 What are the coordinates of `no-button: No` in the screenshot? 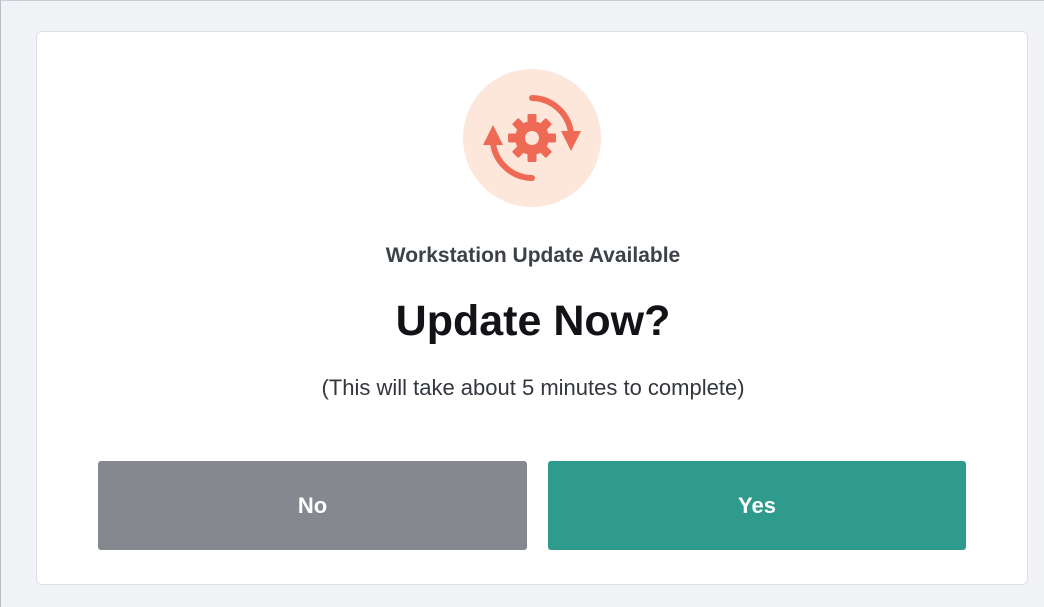 It's located at (312, 505).